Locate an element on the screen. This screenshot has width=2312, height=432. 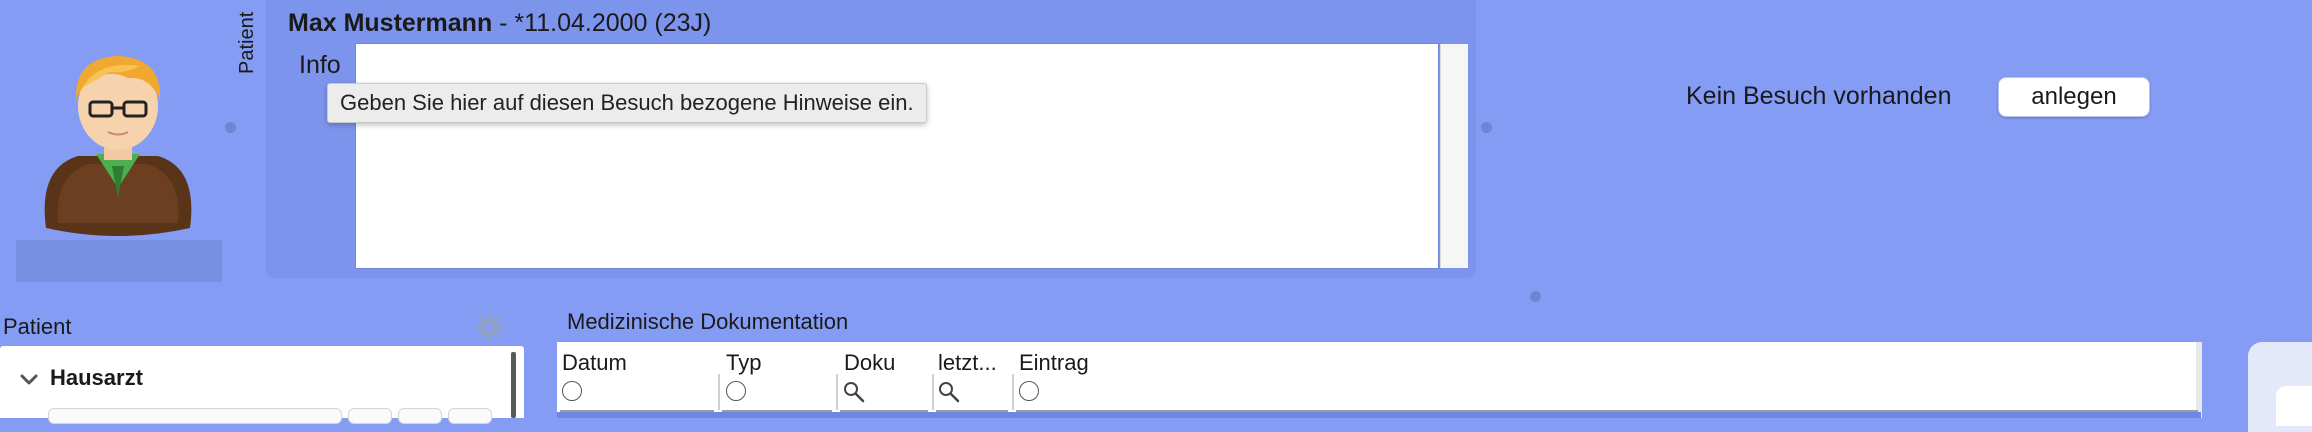
column-header-typ: Typ is located at coordinates (743, 363).